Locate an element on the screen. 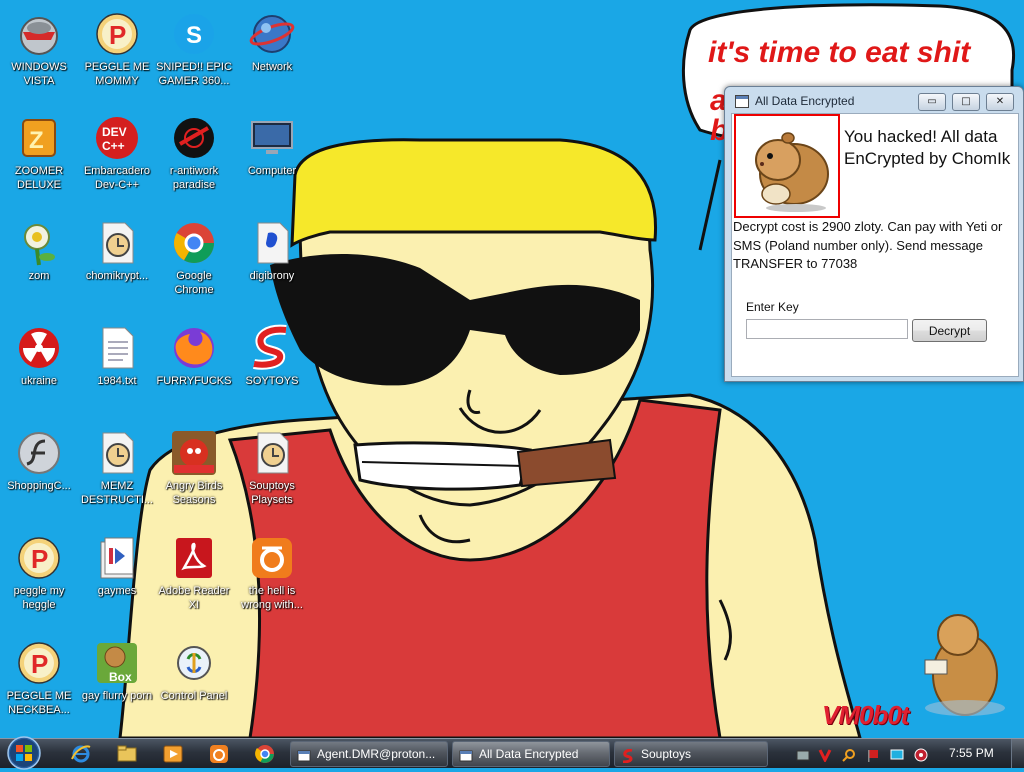 The image size is (1024, 772). desktop-icon: Google Chrome is located at coordinates (194, 255).